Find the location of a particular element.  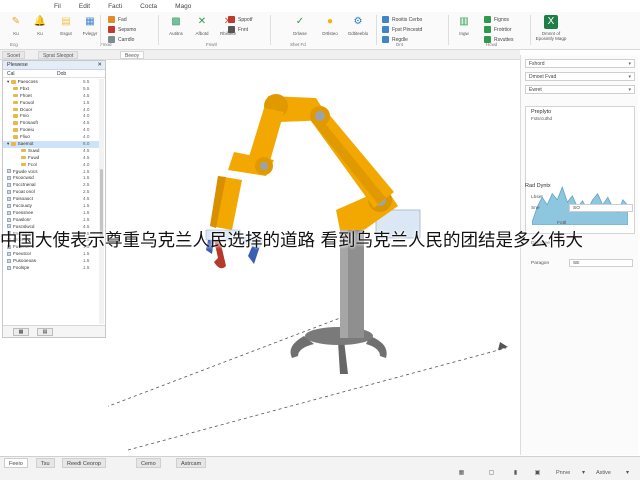

trash-icon: ▮ is located at coordinates (515, 473).